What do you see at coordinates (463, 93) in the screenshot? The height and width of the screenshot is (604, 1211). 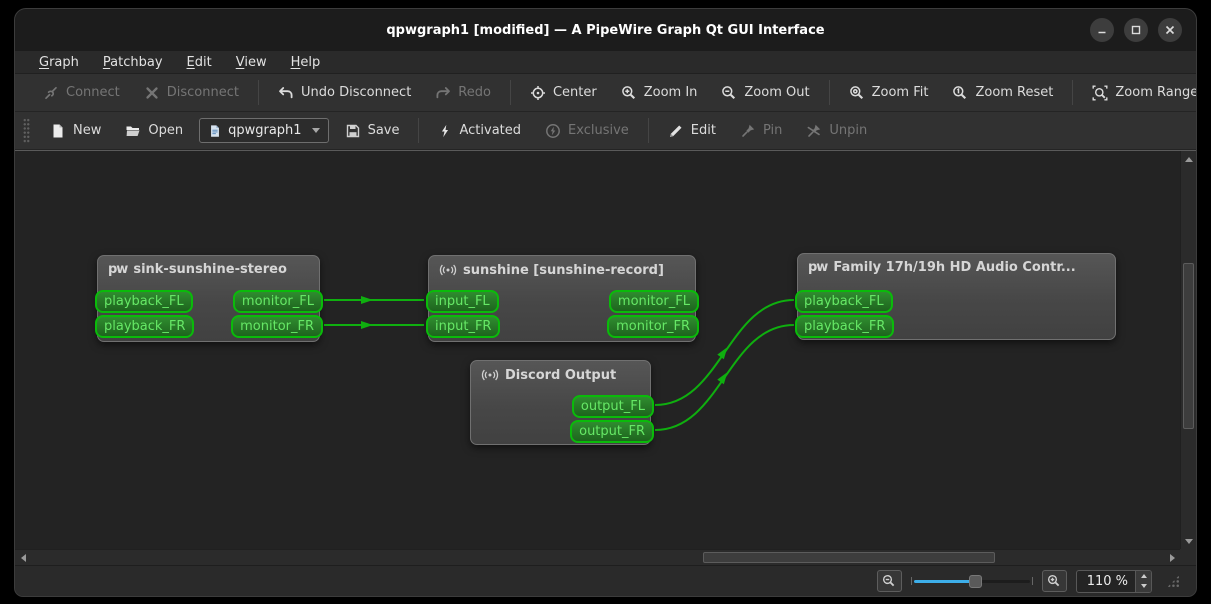 I see `redo-button: Redo` at bounding box center [463, 93].